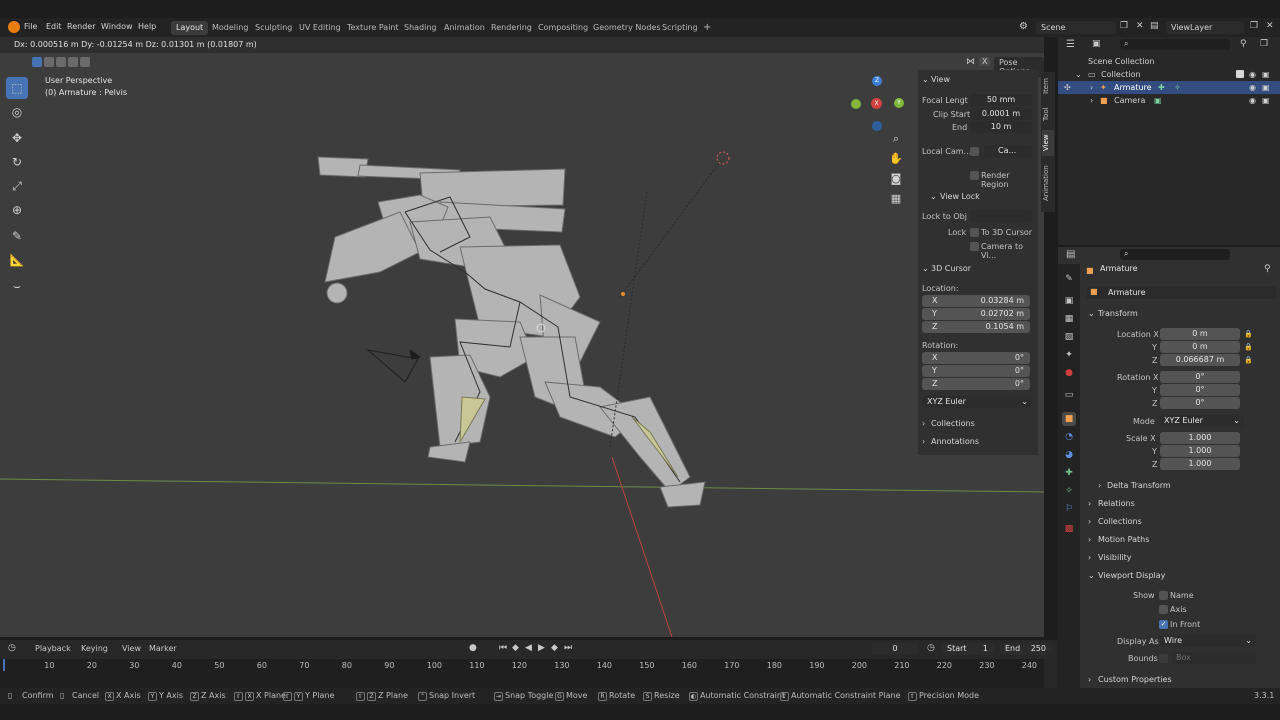  I want to click on annotations-chevron-icon: ›, so click(923, 441).